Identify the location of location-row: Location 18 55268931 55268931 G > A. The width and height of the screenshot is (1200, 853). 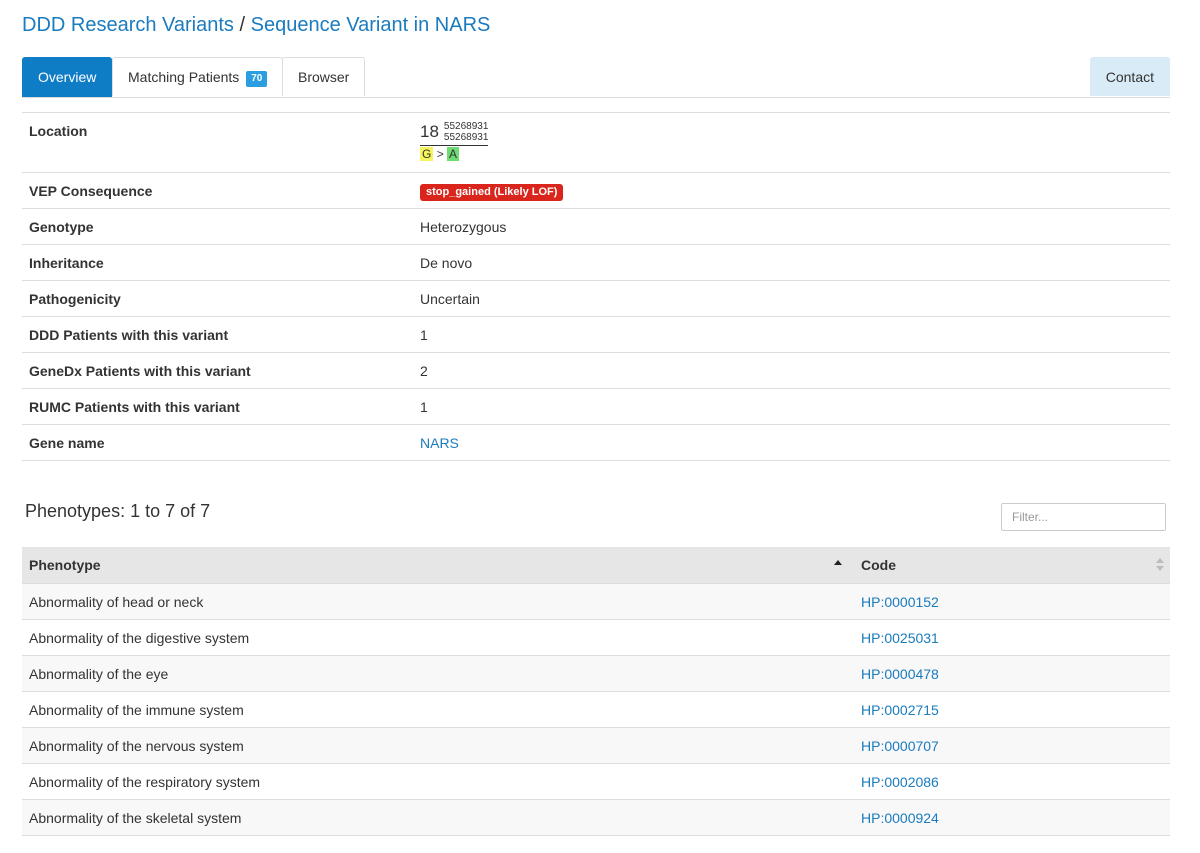
(596, 142).